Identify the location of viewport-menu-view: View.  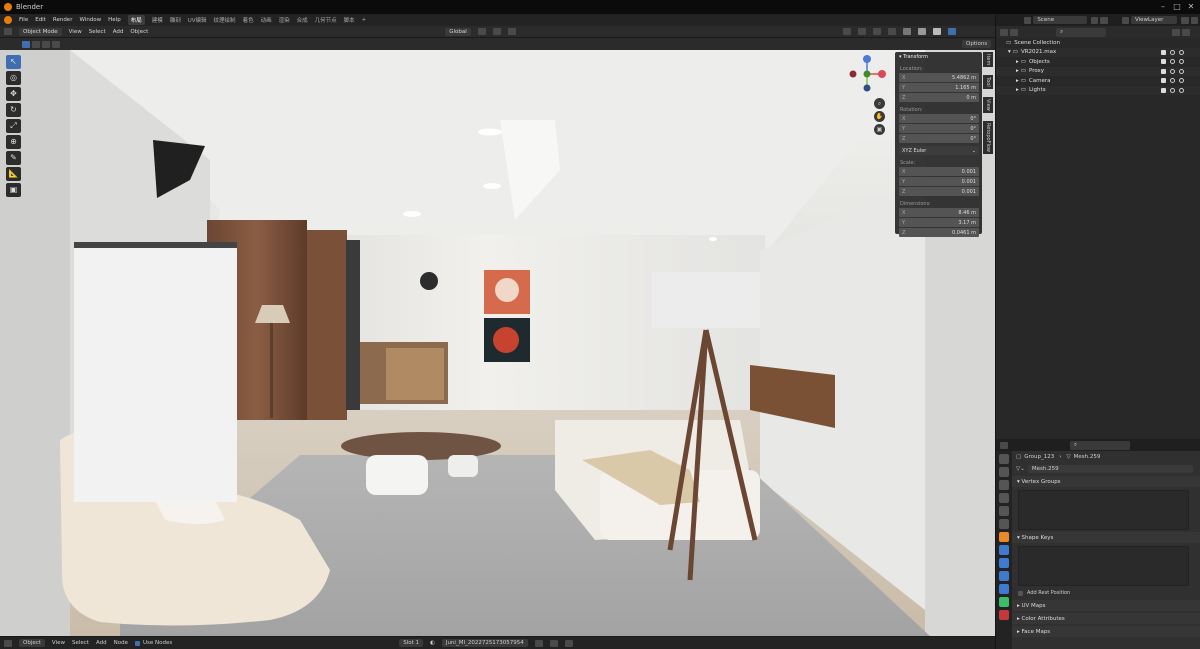
(75, 32).